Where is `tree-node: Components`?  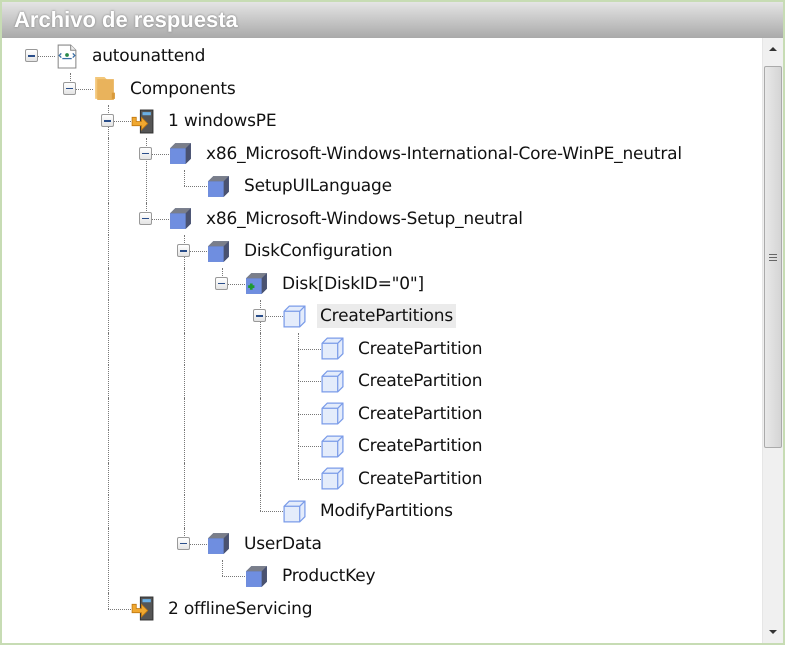
tree-node: Components is located at coordinates (183, 88).